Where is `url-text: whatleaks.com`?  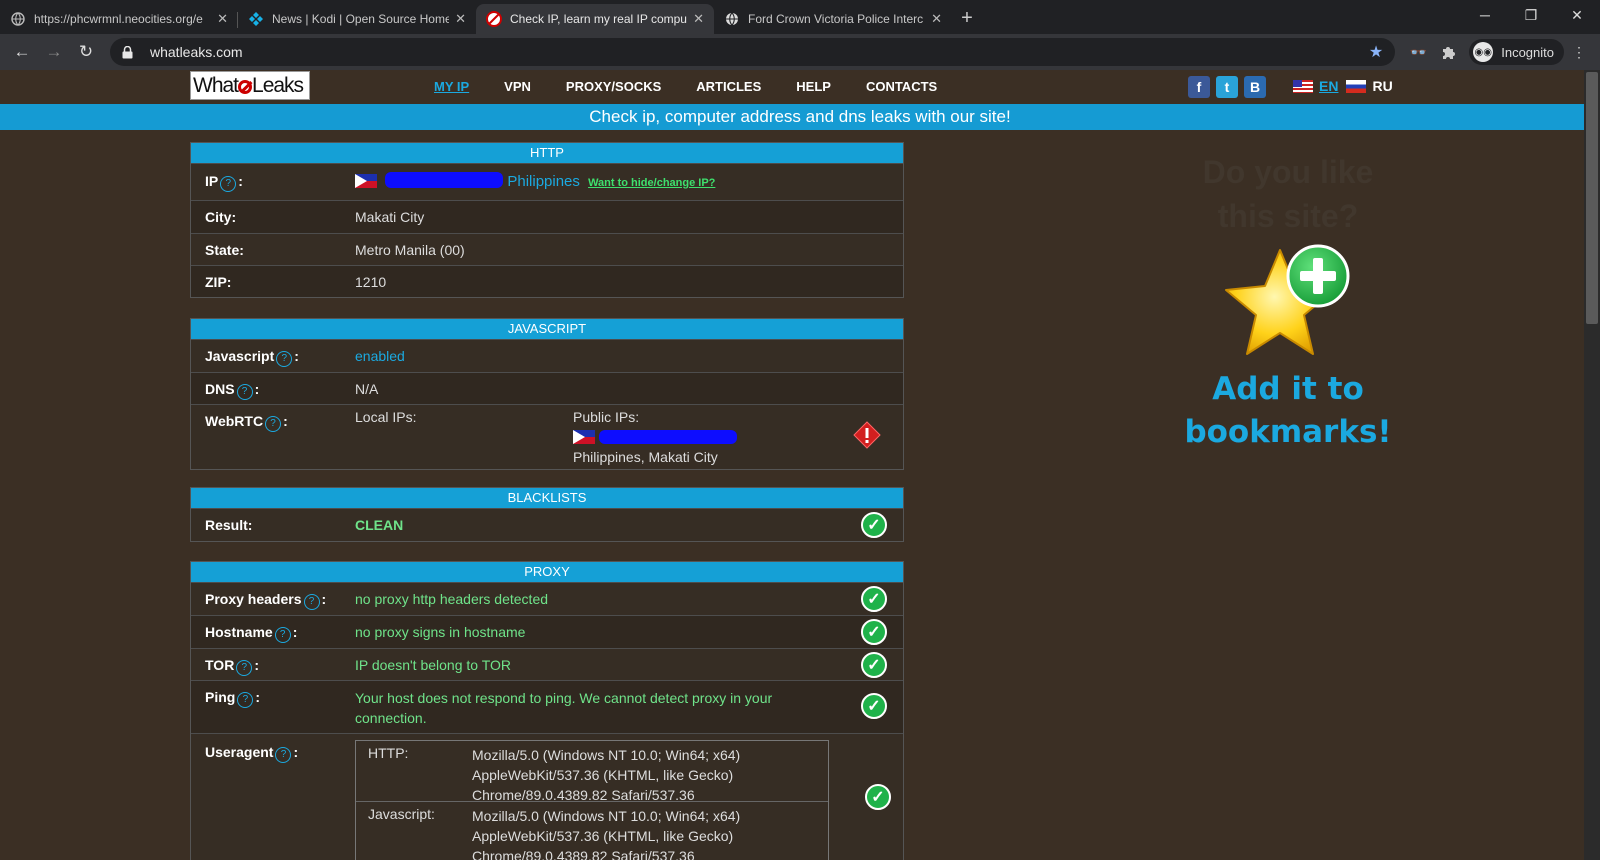 url-text: whatleaks.com is located at coordinates (196, 52).